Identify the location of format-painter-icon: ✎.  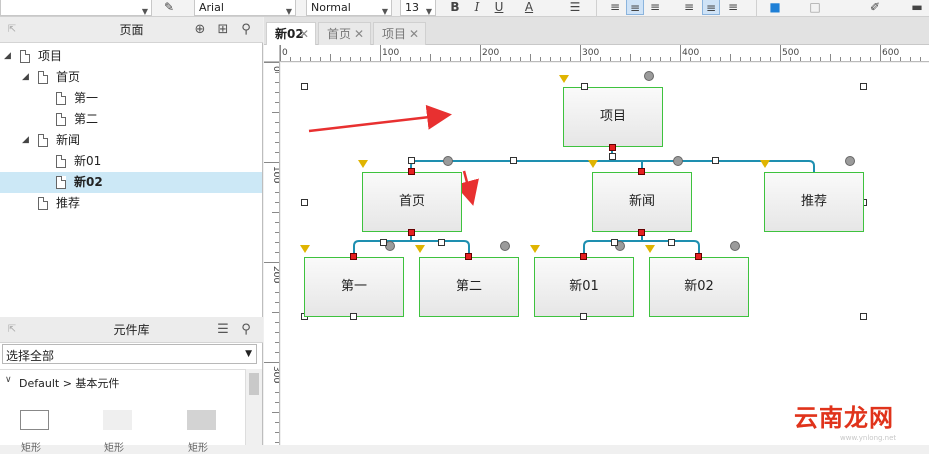
(169, 7).